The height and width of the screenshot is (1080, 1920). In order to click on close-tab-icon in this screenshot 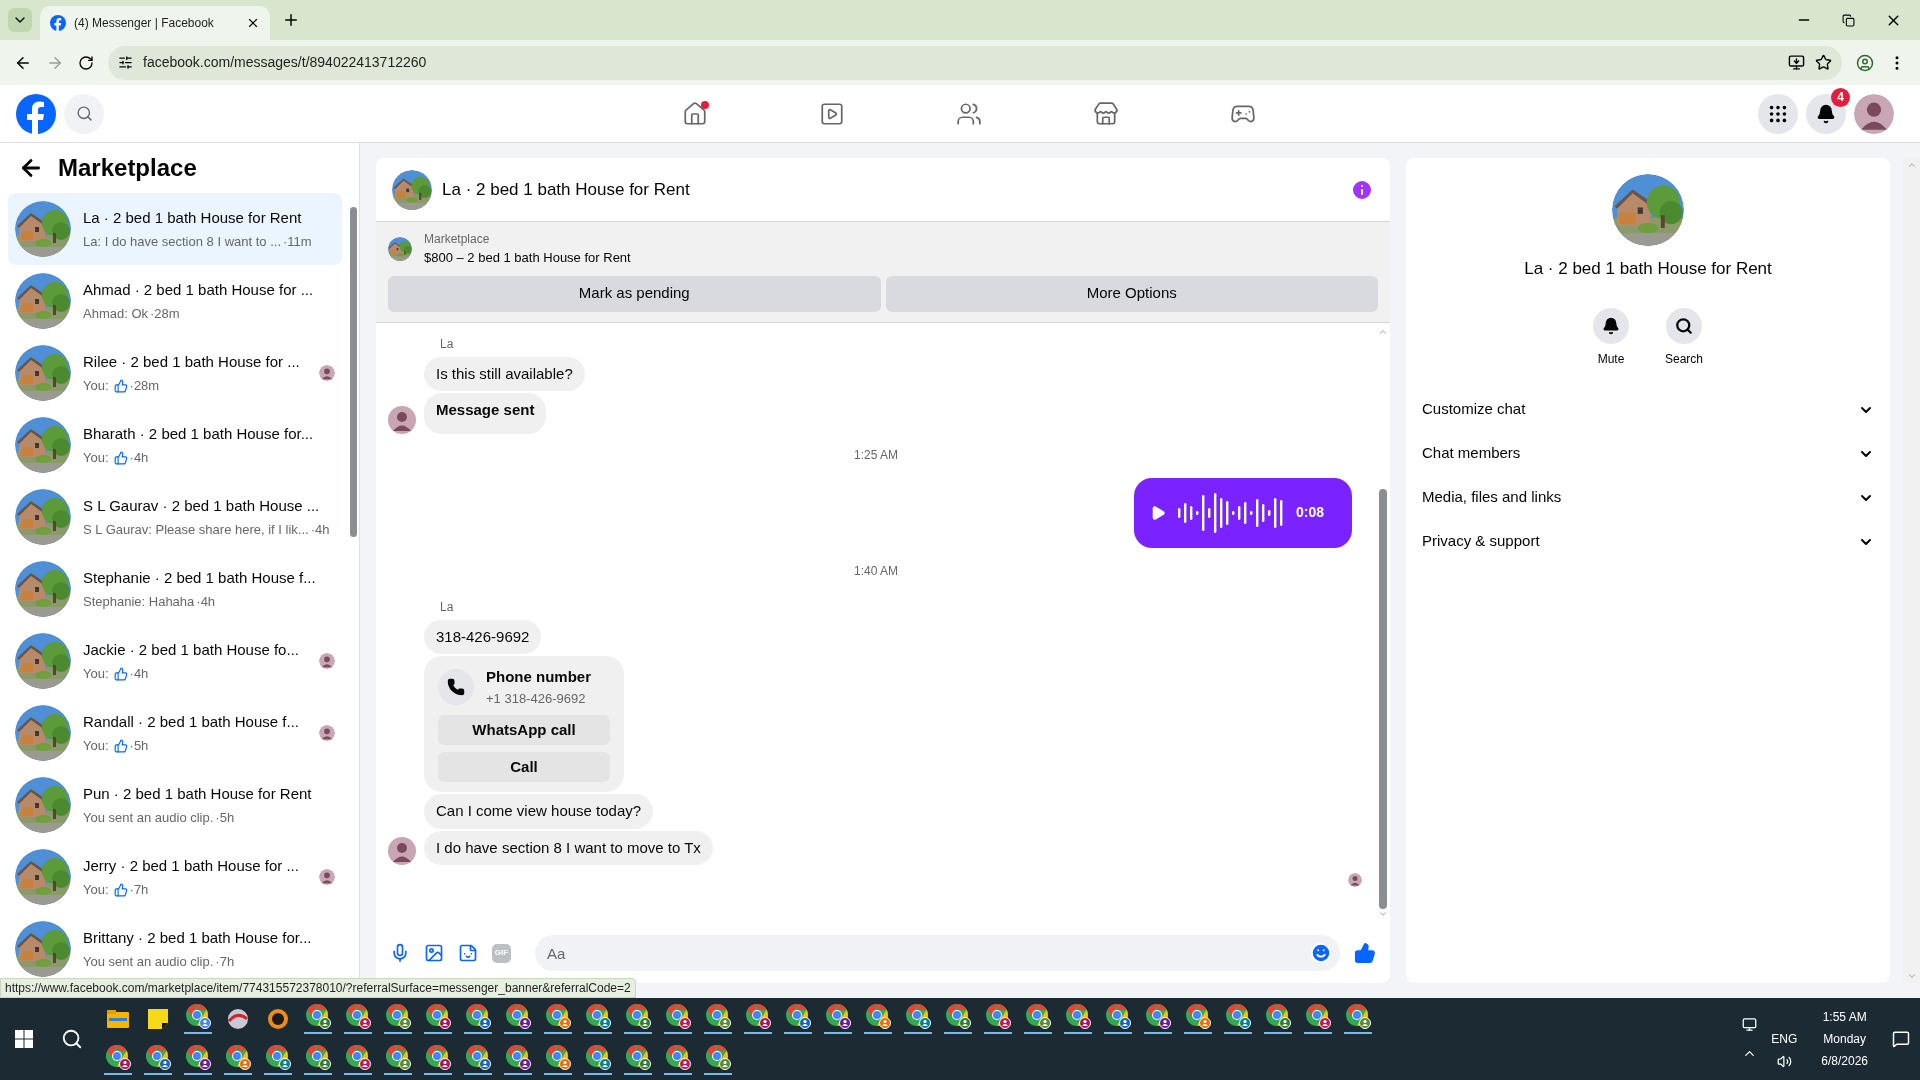, I will do `click(253, 23)`.